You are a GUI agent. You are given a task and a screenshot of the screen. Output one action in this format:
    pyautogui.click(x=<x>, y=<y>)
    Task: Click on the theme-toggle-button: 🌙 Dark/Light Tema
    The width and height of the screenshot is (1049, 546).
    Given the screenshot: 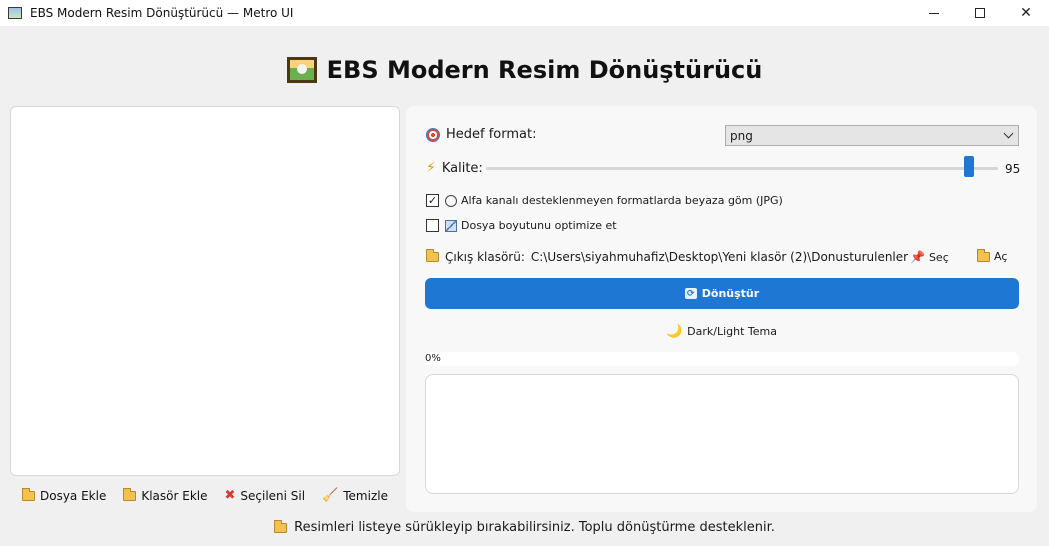 What is the action you would take?
    pyautogui.click(x=721, y=331)
    